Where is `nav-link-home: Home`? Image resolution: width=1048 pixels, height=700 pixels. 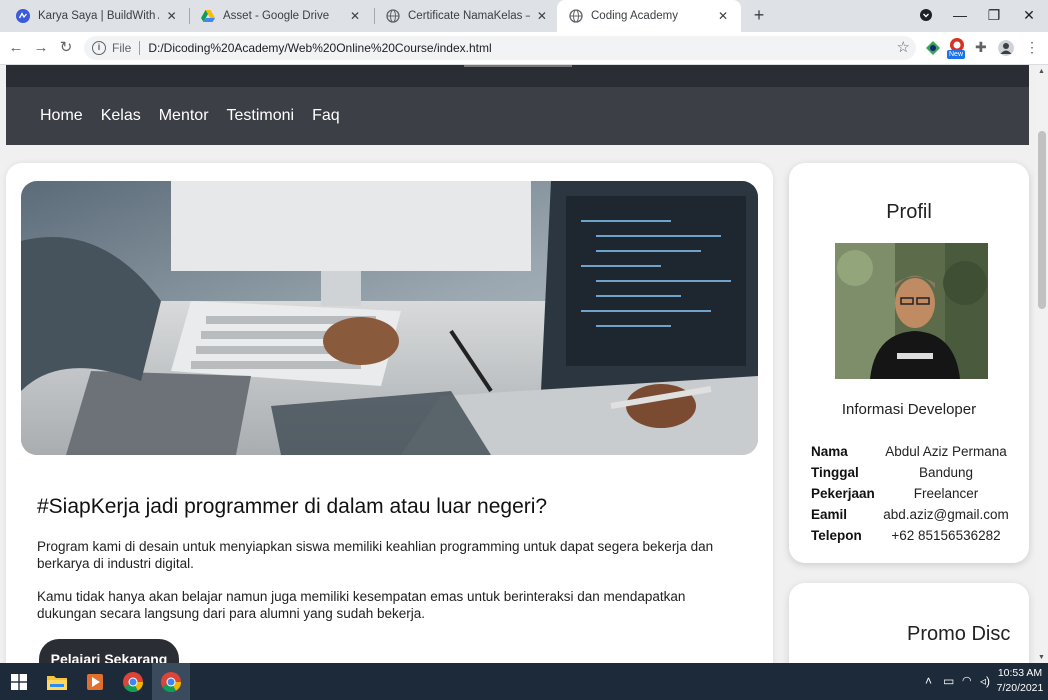
nav-link-home: Home is located at coordinates (61, 116).